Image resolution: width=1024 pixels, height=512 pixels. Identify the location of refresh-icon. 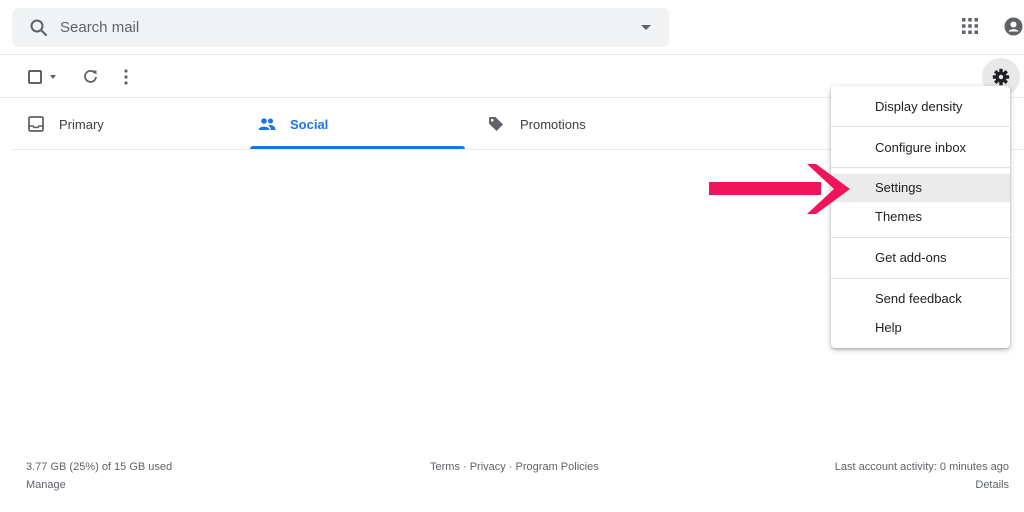
(90, 76).